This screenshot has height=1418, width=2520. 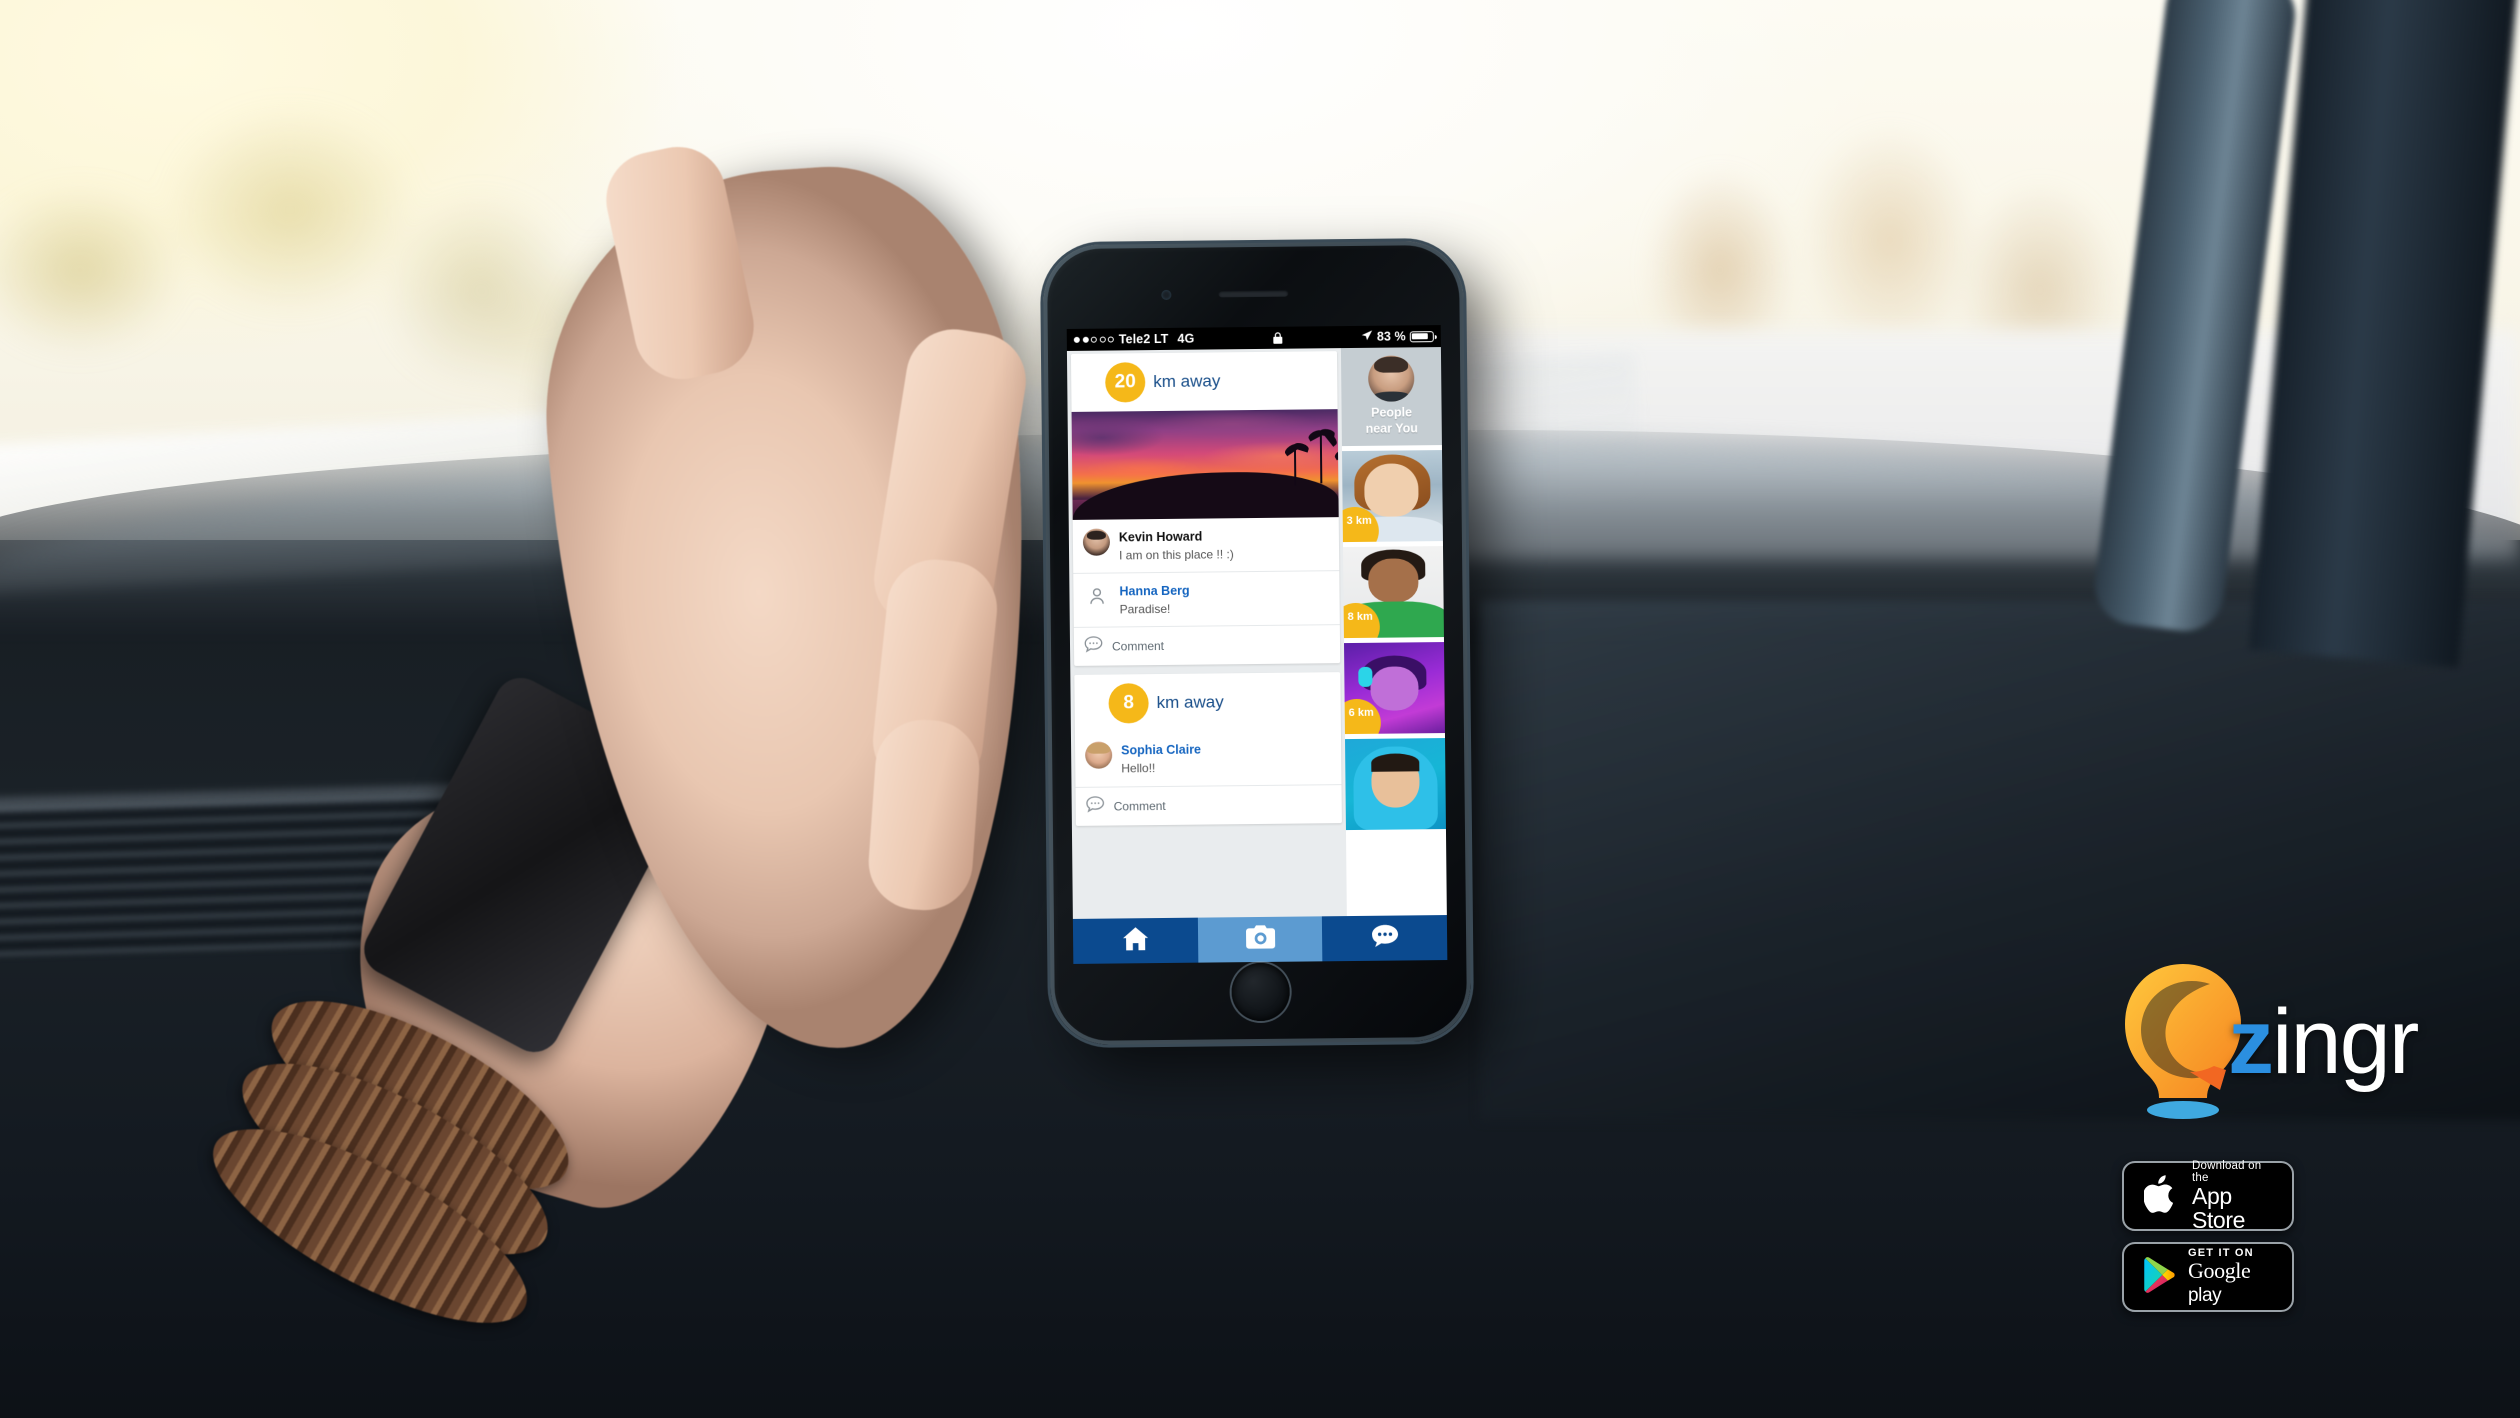 What do you see at coordinates (2160, 1277) in the screenshot?
I see `google-play-triangle-icon` at bounding box center [2160, 1277].